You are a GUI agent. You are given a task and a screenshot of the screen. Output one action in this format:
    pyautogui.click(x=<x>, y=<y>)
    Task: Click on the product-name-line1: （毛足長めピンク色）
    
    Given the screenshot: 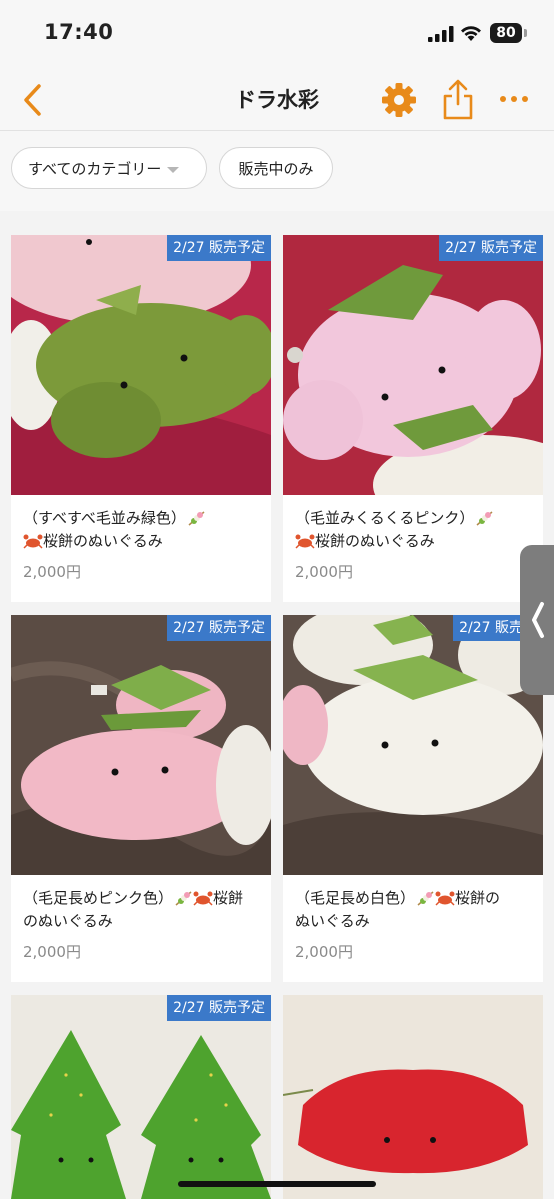 What is the action you would take?
    pyautogui.click(x=98, y=898)
    